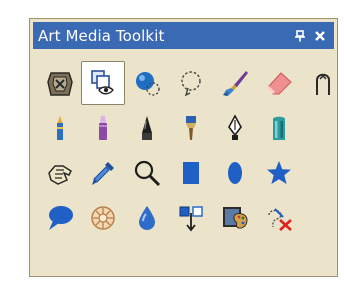  I want to click on gloves-icon, so click(60, 84).